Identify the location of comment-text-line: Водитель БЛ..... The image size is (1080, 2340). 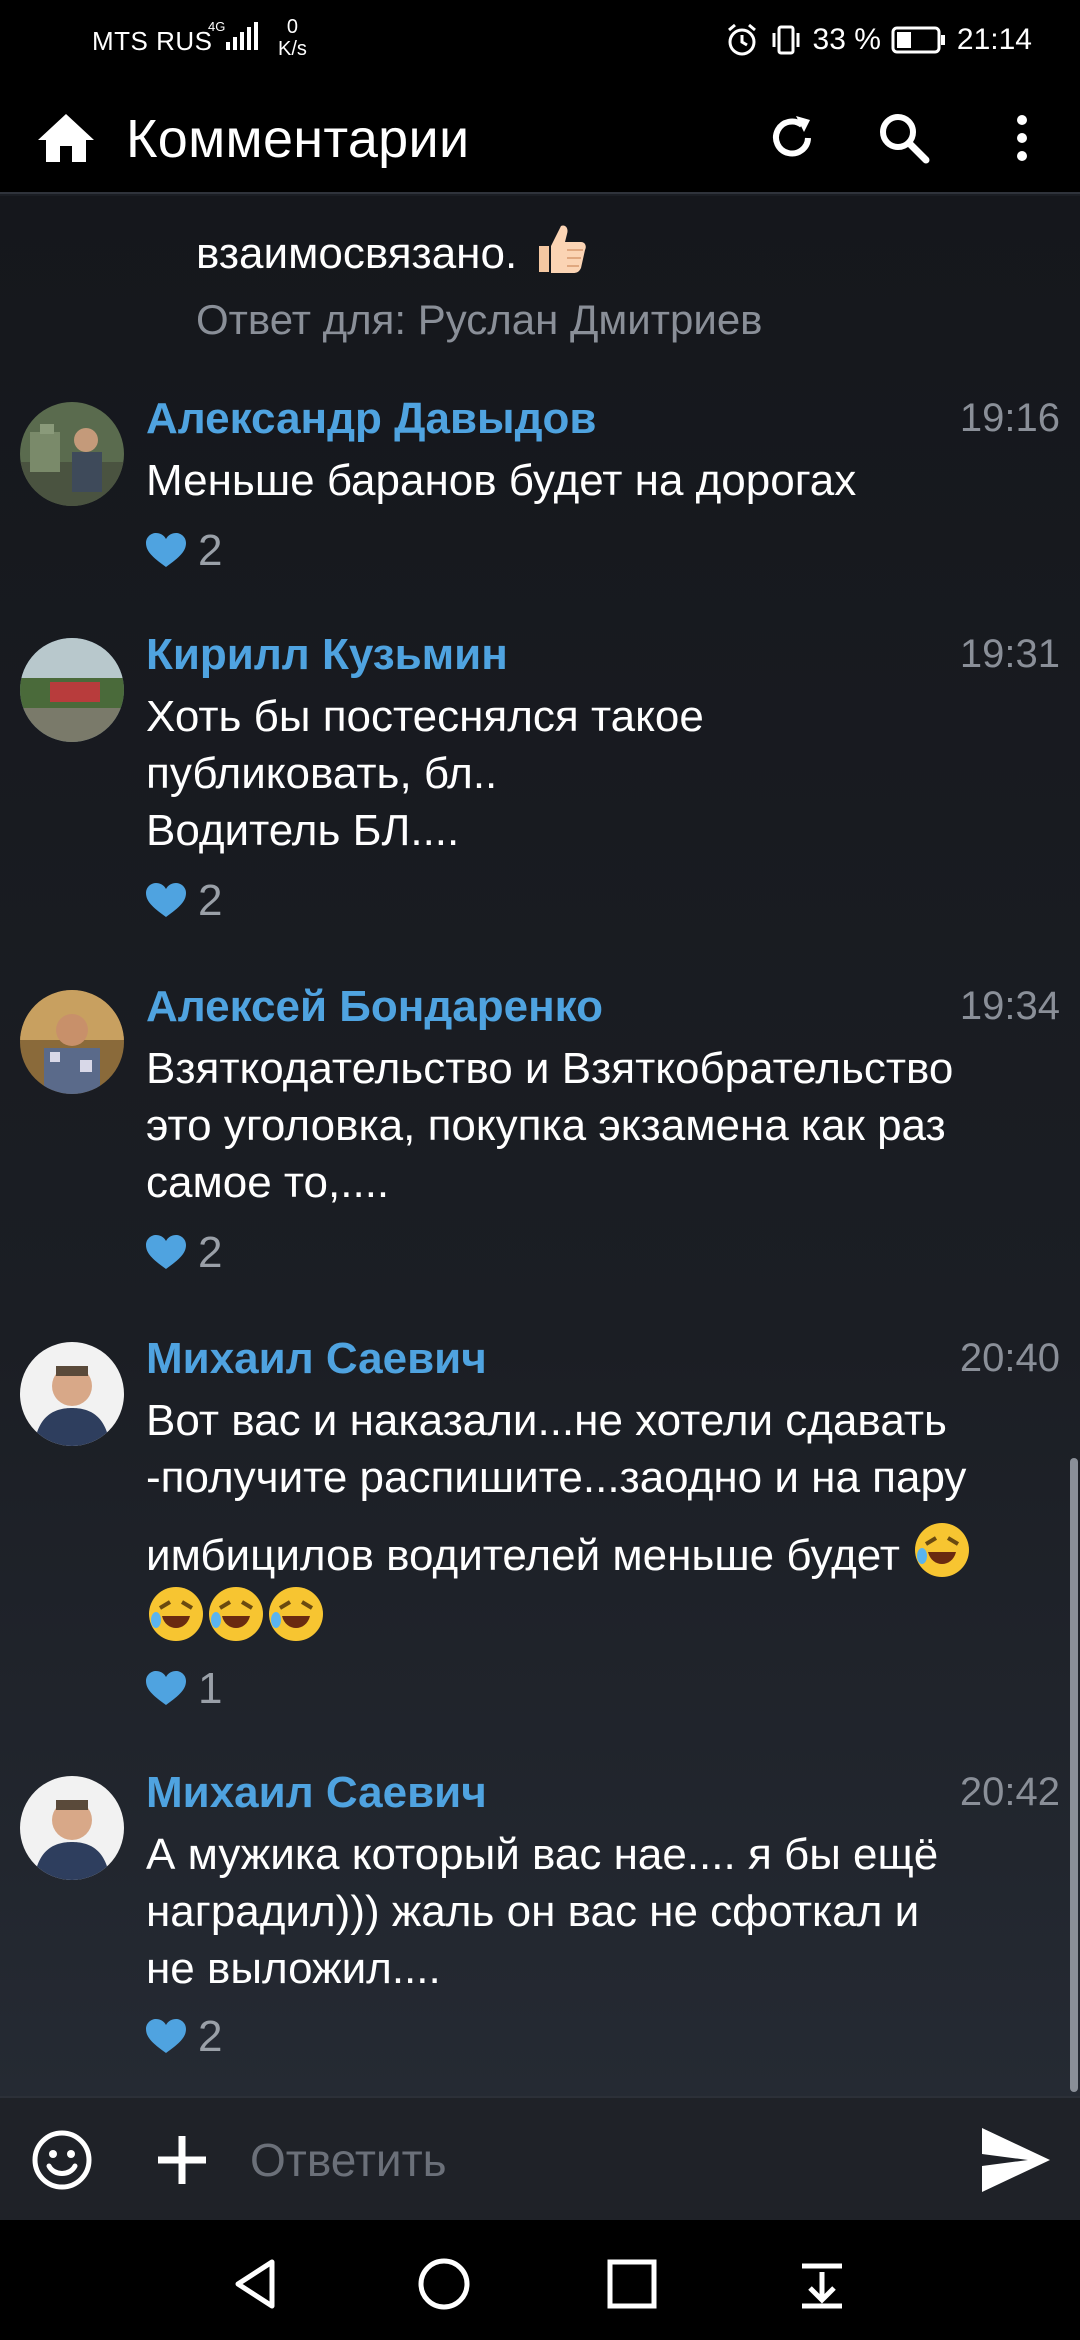
(303, 830).